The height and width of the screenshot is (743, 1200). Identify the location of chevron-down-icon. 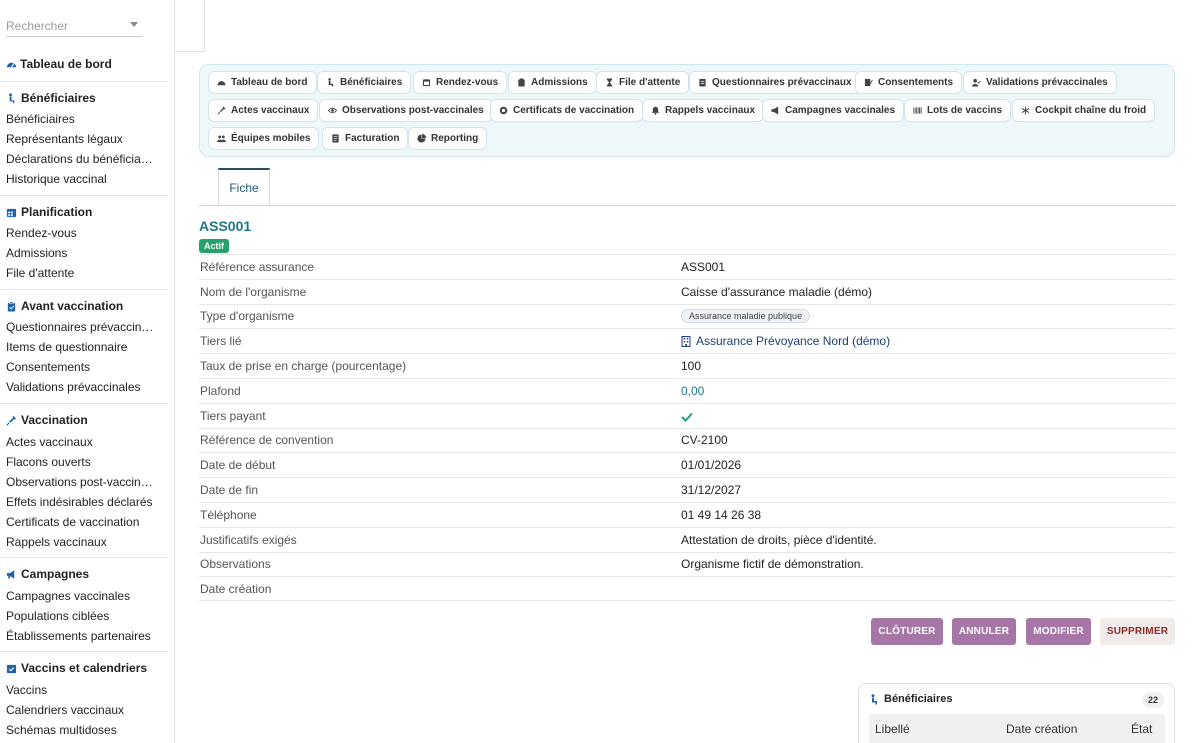
(134, 24).